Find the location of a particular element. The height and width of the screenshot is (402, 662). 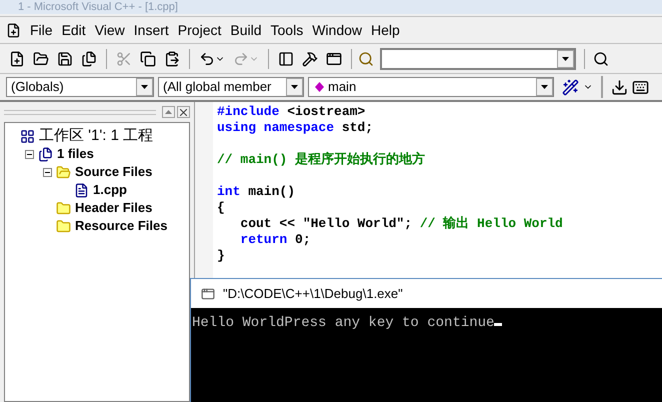

combo-box: (All global member is located at coordinates (231, 87).